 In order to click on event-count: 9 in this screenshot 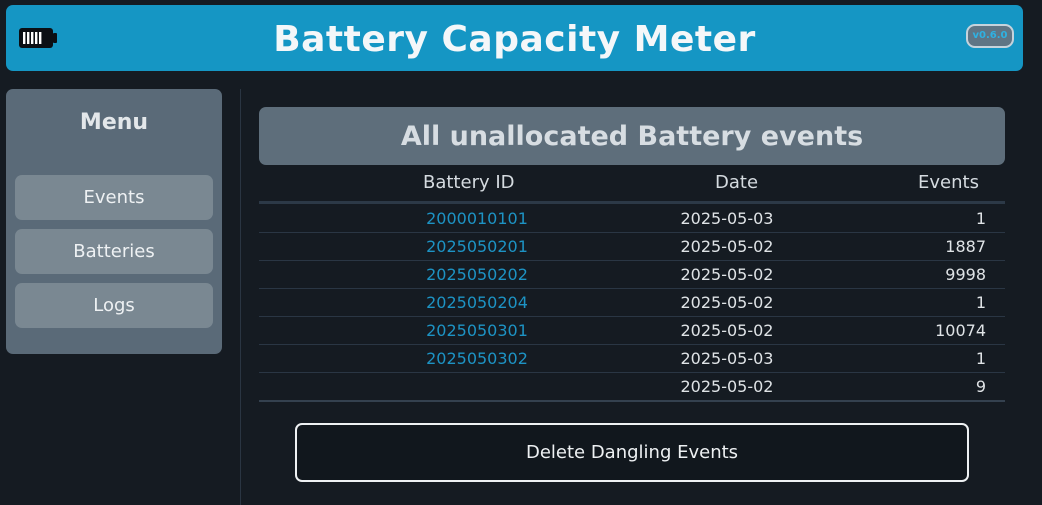, I will do `click(980, 386)`.